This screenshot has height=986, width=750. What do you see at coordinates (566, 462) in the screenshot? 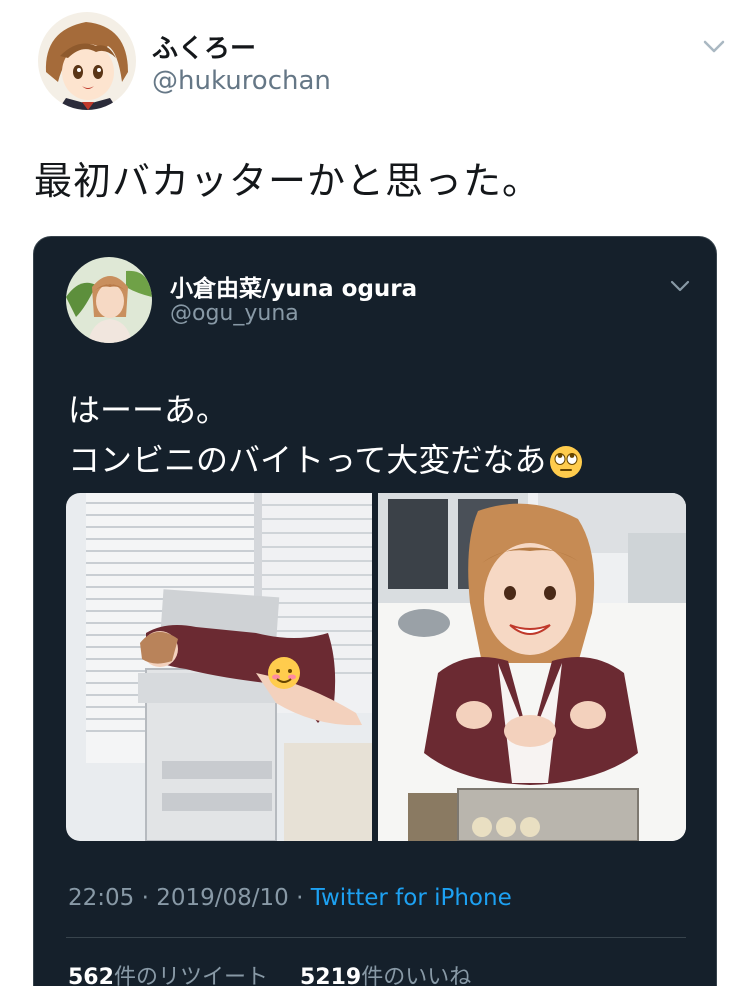
I see `rolling-eyes-emoji-icon` at bounding box center [566, 462].